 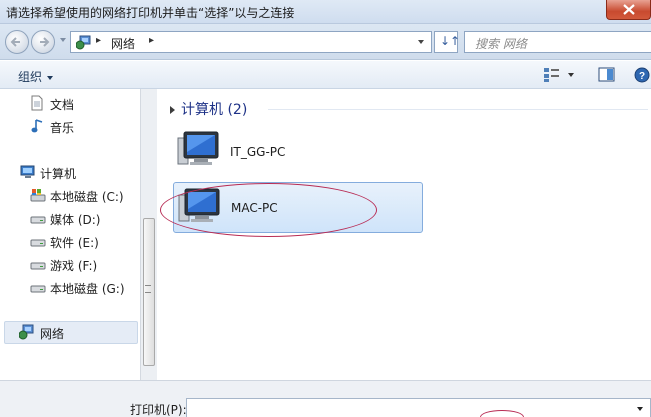 What do you see at coordinates (172, 110) in the screenshot?
I see `expand-triangle-icon` at bounding box center [172, 110].